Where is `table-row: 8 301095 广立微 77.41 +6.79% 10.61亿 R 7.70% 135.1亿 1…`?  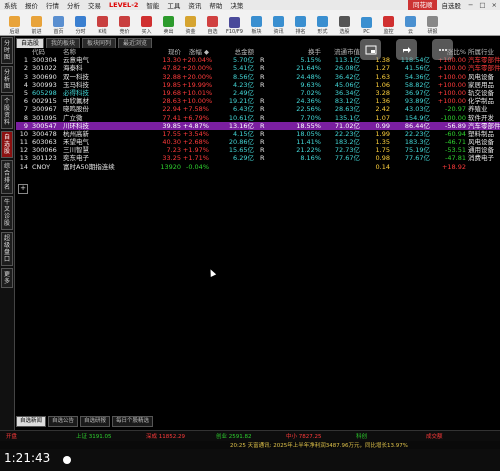 table-row: 8 301095 广立微 77.41 +6.79% 10.61亿 R 7.70% 135.1亿 1… is located at coordinates (258, 118).